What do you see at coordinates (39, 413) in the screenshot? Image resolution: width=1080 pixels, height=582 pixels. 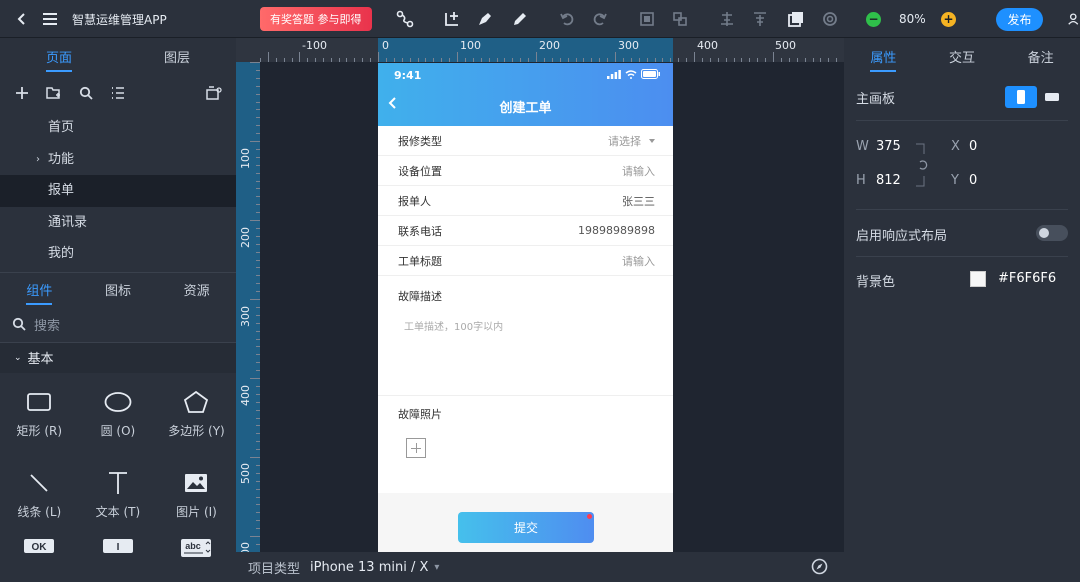 I see `component-rectangle: 矩形 (R)` at bounding box center [39, 413].